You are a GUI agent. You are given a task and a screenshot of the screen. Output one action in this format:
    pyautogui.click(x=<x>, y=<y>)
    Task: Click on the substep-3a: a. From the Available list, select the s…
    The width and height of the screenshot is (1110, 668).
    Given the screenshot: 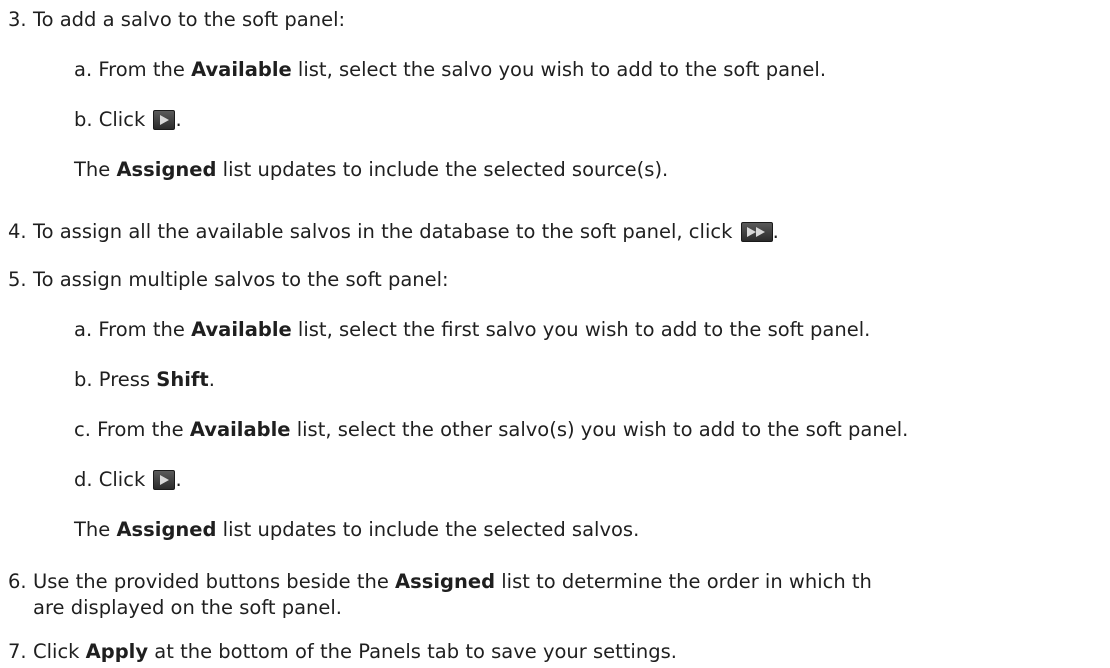 What is the action you would take?
    pyautogui.click(x=450, y=69)
    